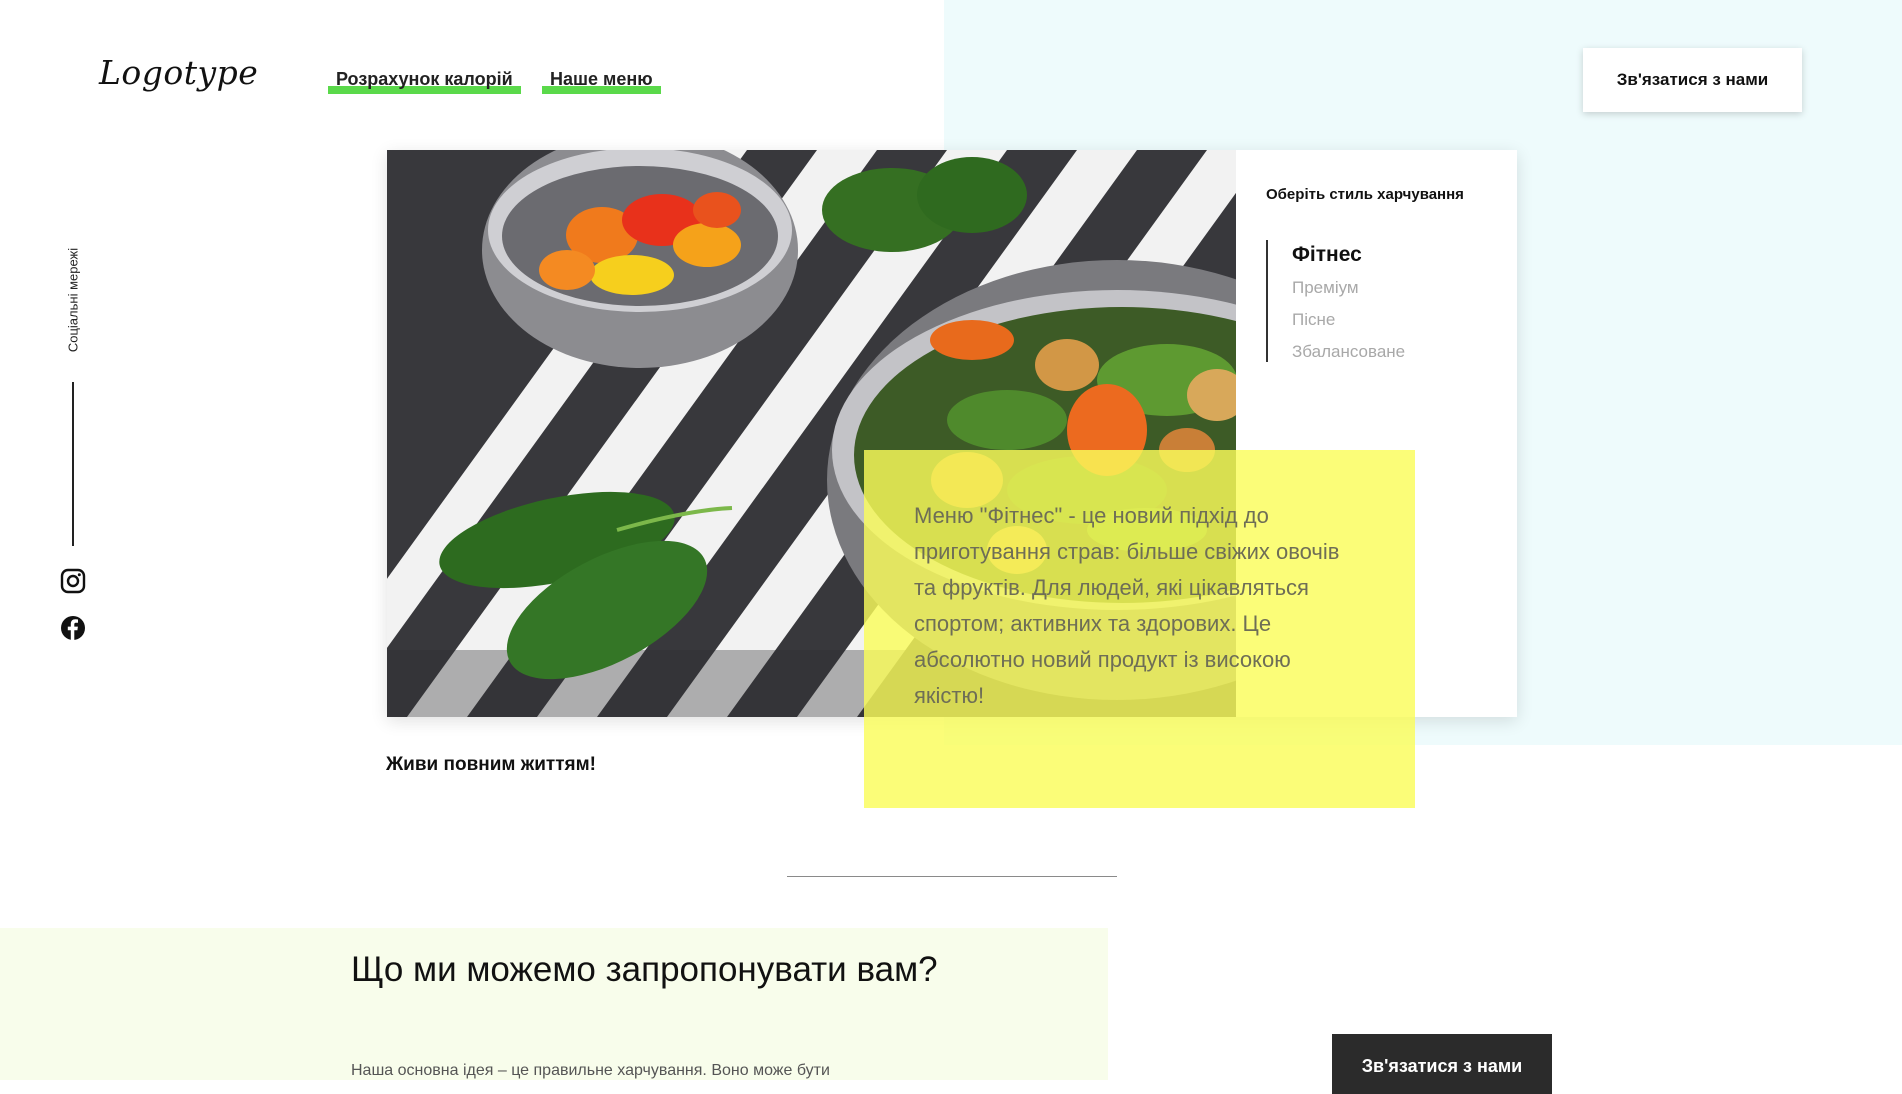 This screenshot has height=1094, width=1902. I want to click on nav-link-label: Наше меню, so click(601, 79).